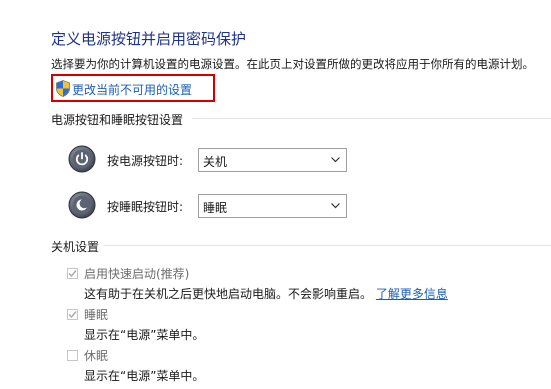  I want to click on fast-startup-desc-text: 这有助于在关机之后更快地启动电脑。不会影响重启。, so click(228, 294).